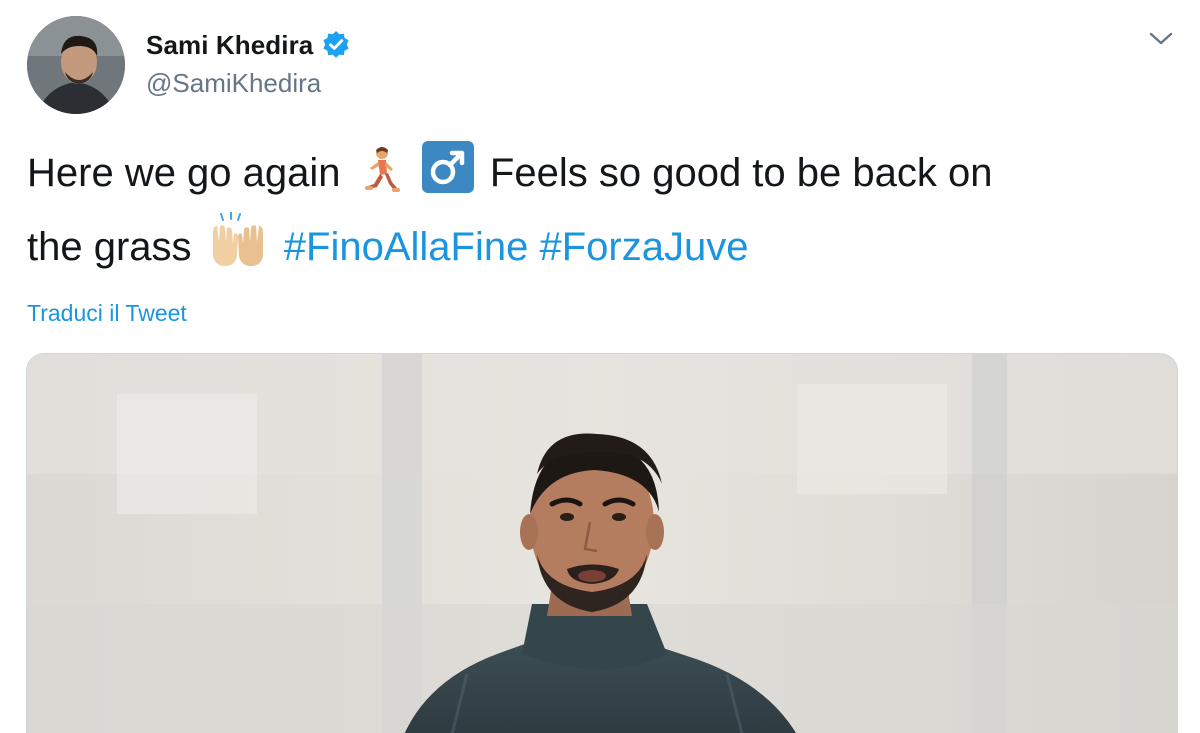 This screenshot has height=733, width=1200. What do you see at coordinates (229, 45) in the screenshot?
I see `author-display-name: Sami Khedira` at bounding box center [229, 45].